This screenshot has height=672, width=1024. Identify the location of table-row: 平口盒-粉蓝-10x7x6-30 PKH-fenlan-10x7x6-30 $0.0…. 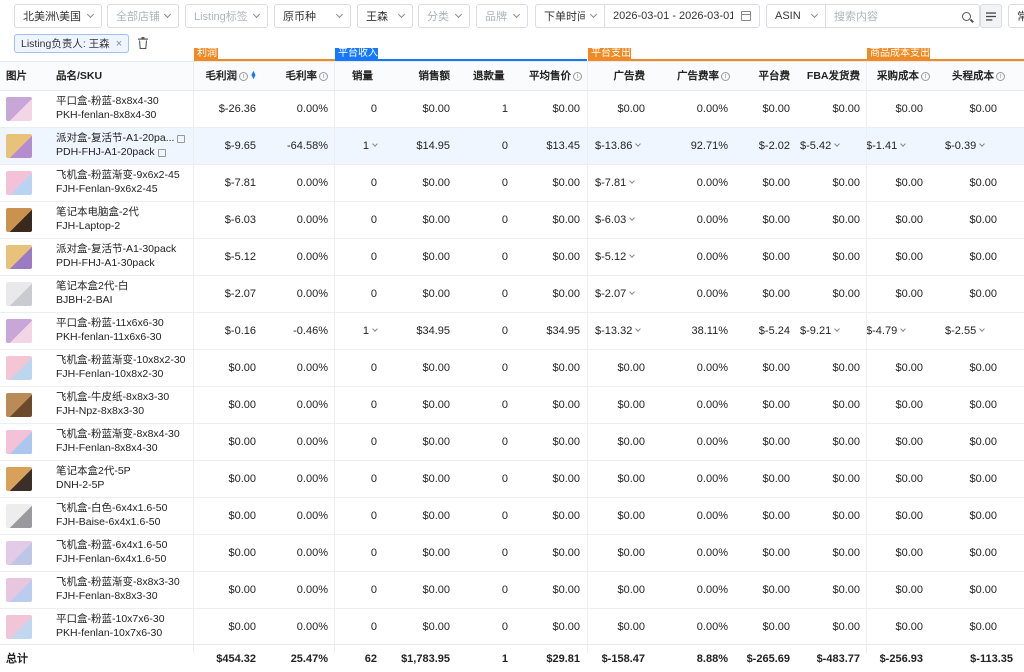
(512, 627).